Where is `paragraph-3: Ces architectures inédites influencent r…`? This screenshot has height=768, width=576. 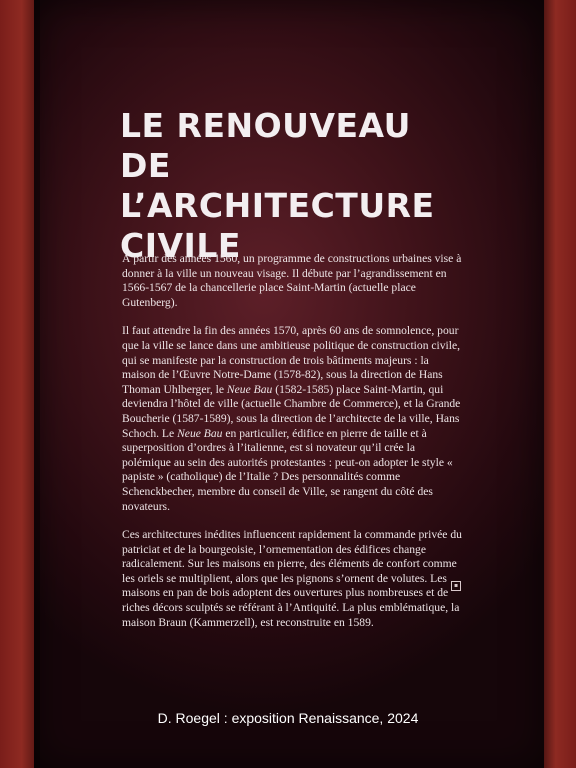 paragraph-3: Ces architectures inédites influencent r… is located at coordinates (292, 578).